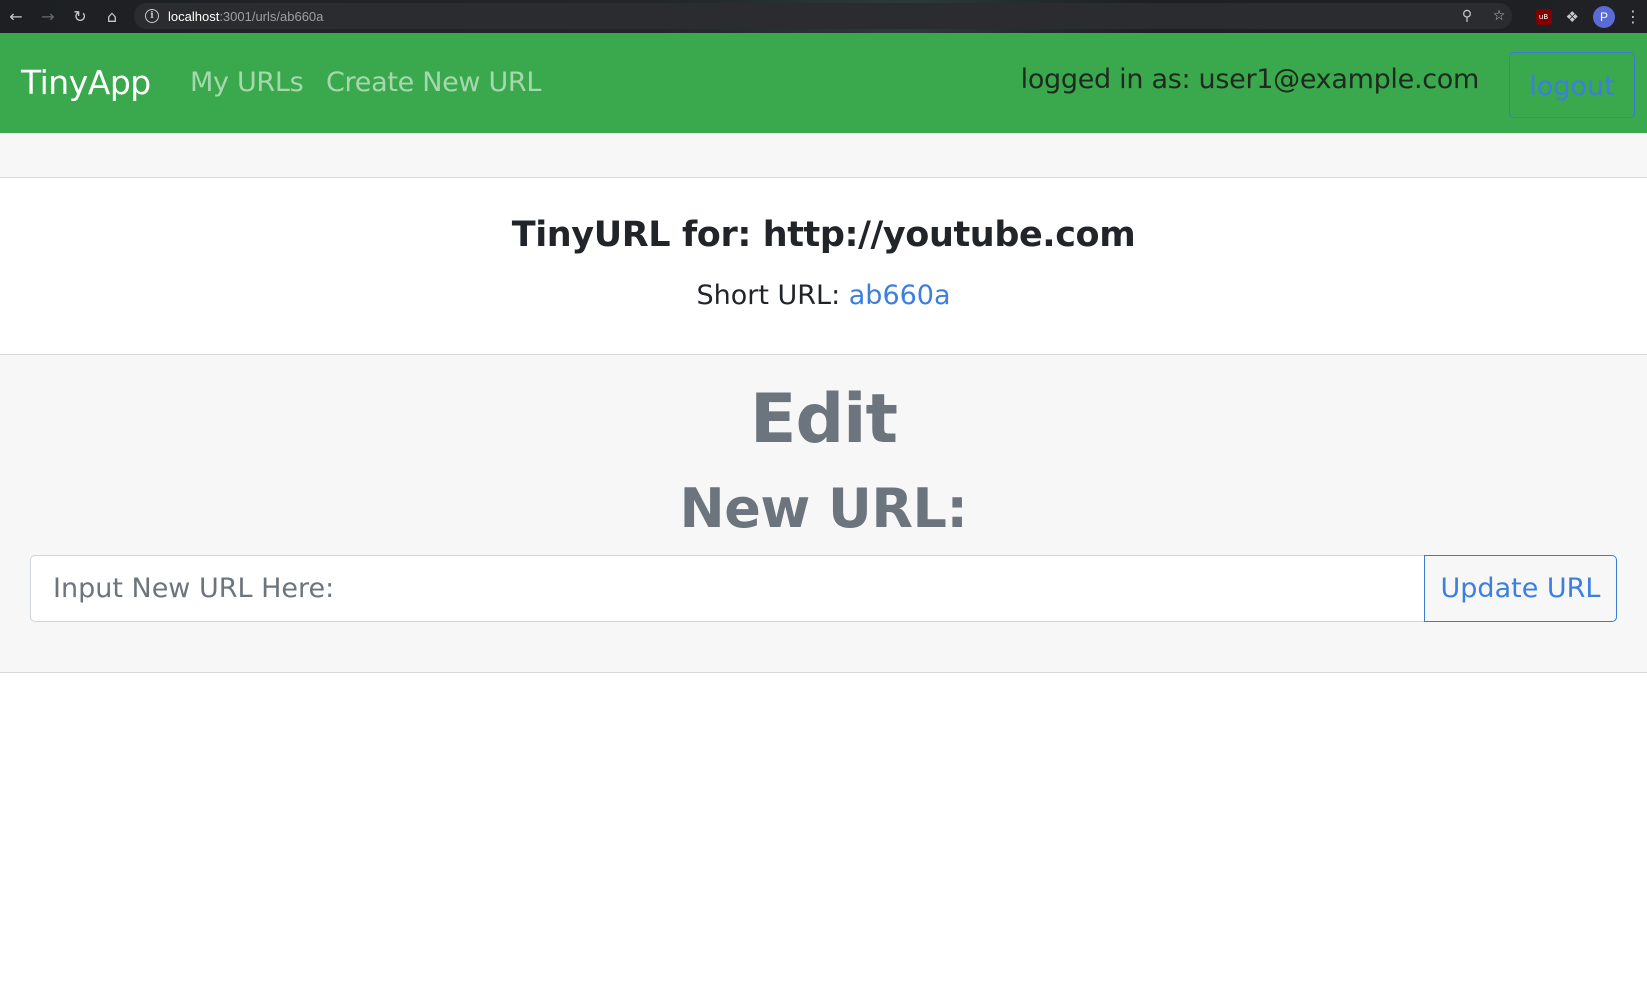 This screenshot has height=1002, width=1647. What do you see at coordinates (1520, 588) in the screenshot?
I see `update-url-button: Update URL` at bounding box center [1520, 588].